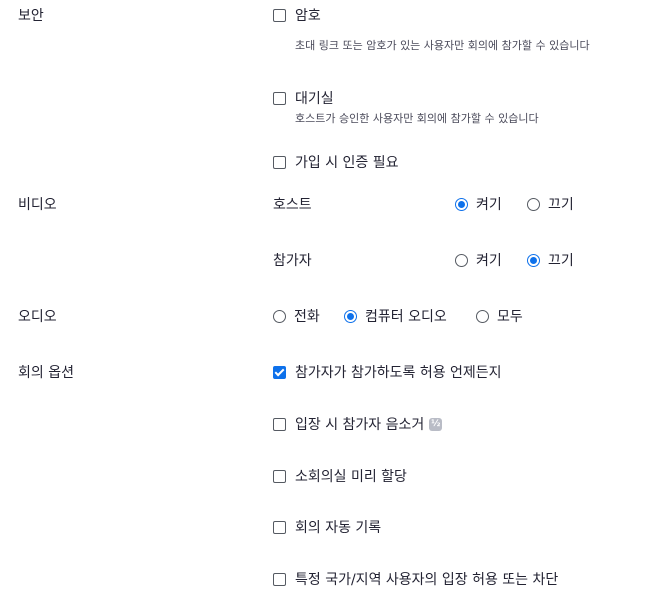 The image size is (650, 598). Describe the element at coordinates (461, 204) in the screenshot. I see `video-host-on-radio` at that location.